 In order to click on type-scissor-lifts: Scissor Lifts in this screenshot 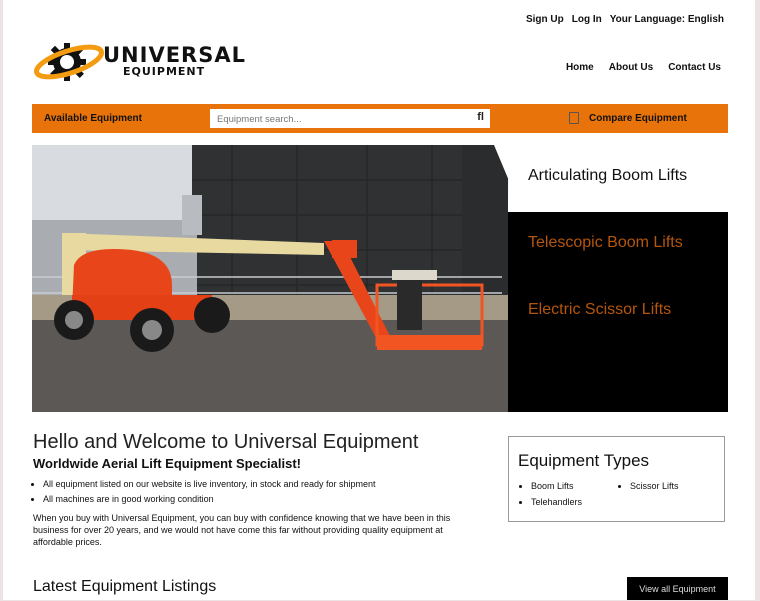, I will do `click(654, 486)`.